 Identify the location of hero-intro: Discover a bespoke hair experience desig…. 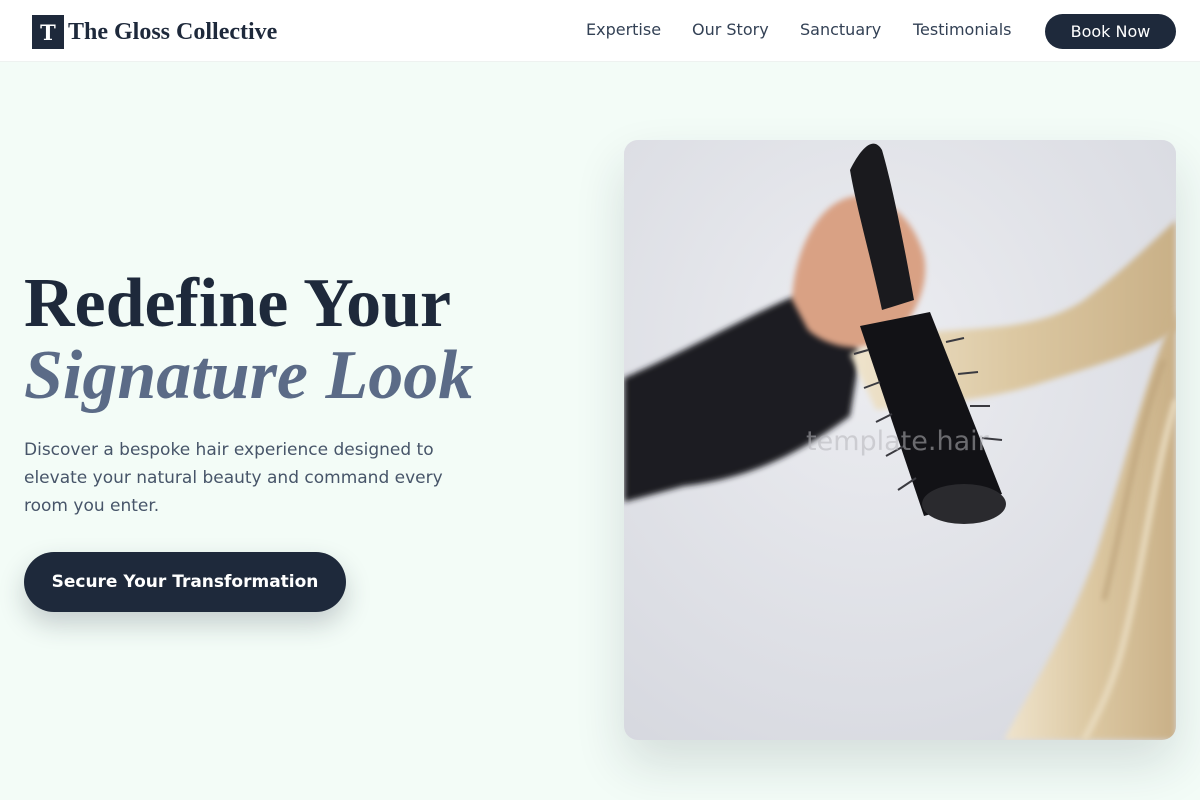
(233, 478).